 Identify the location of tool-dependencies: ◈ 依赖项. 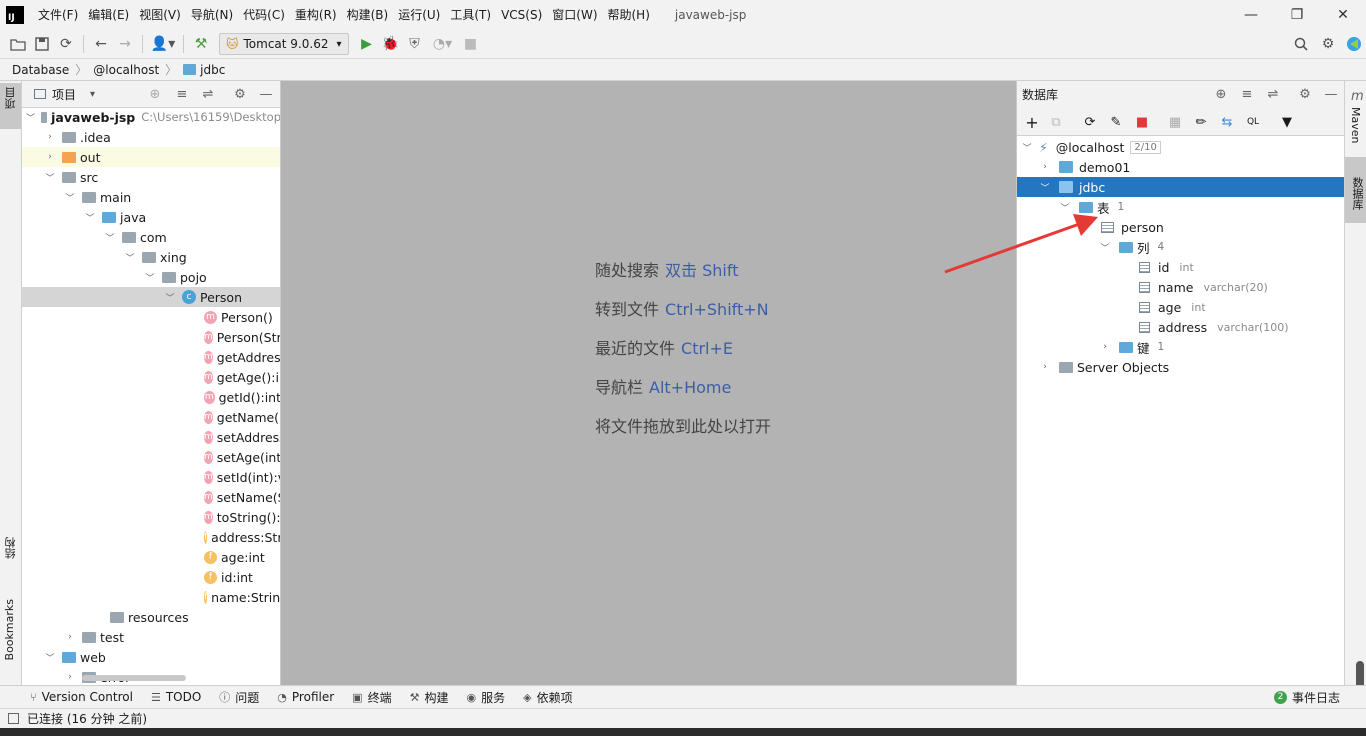
(547, 697).